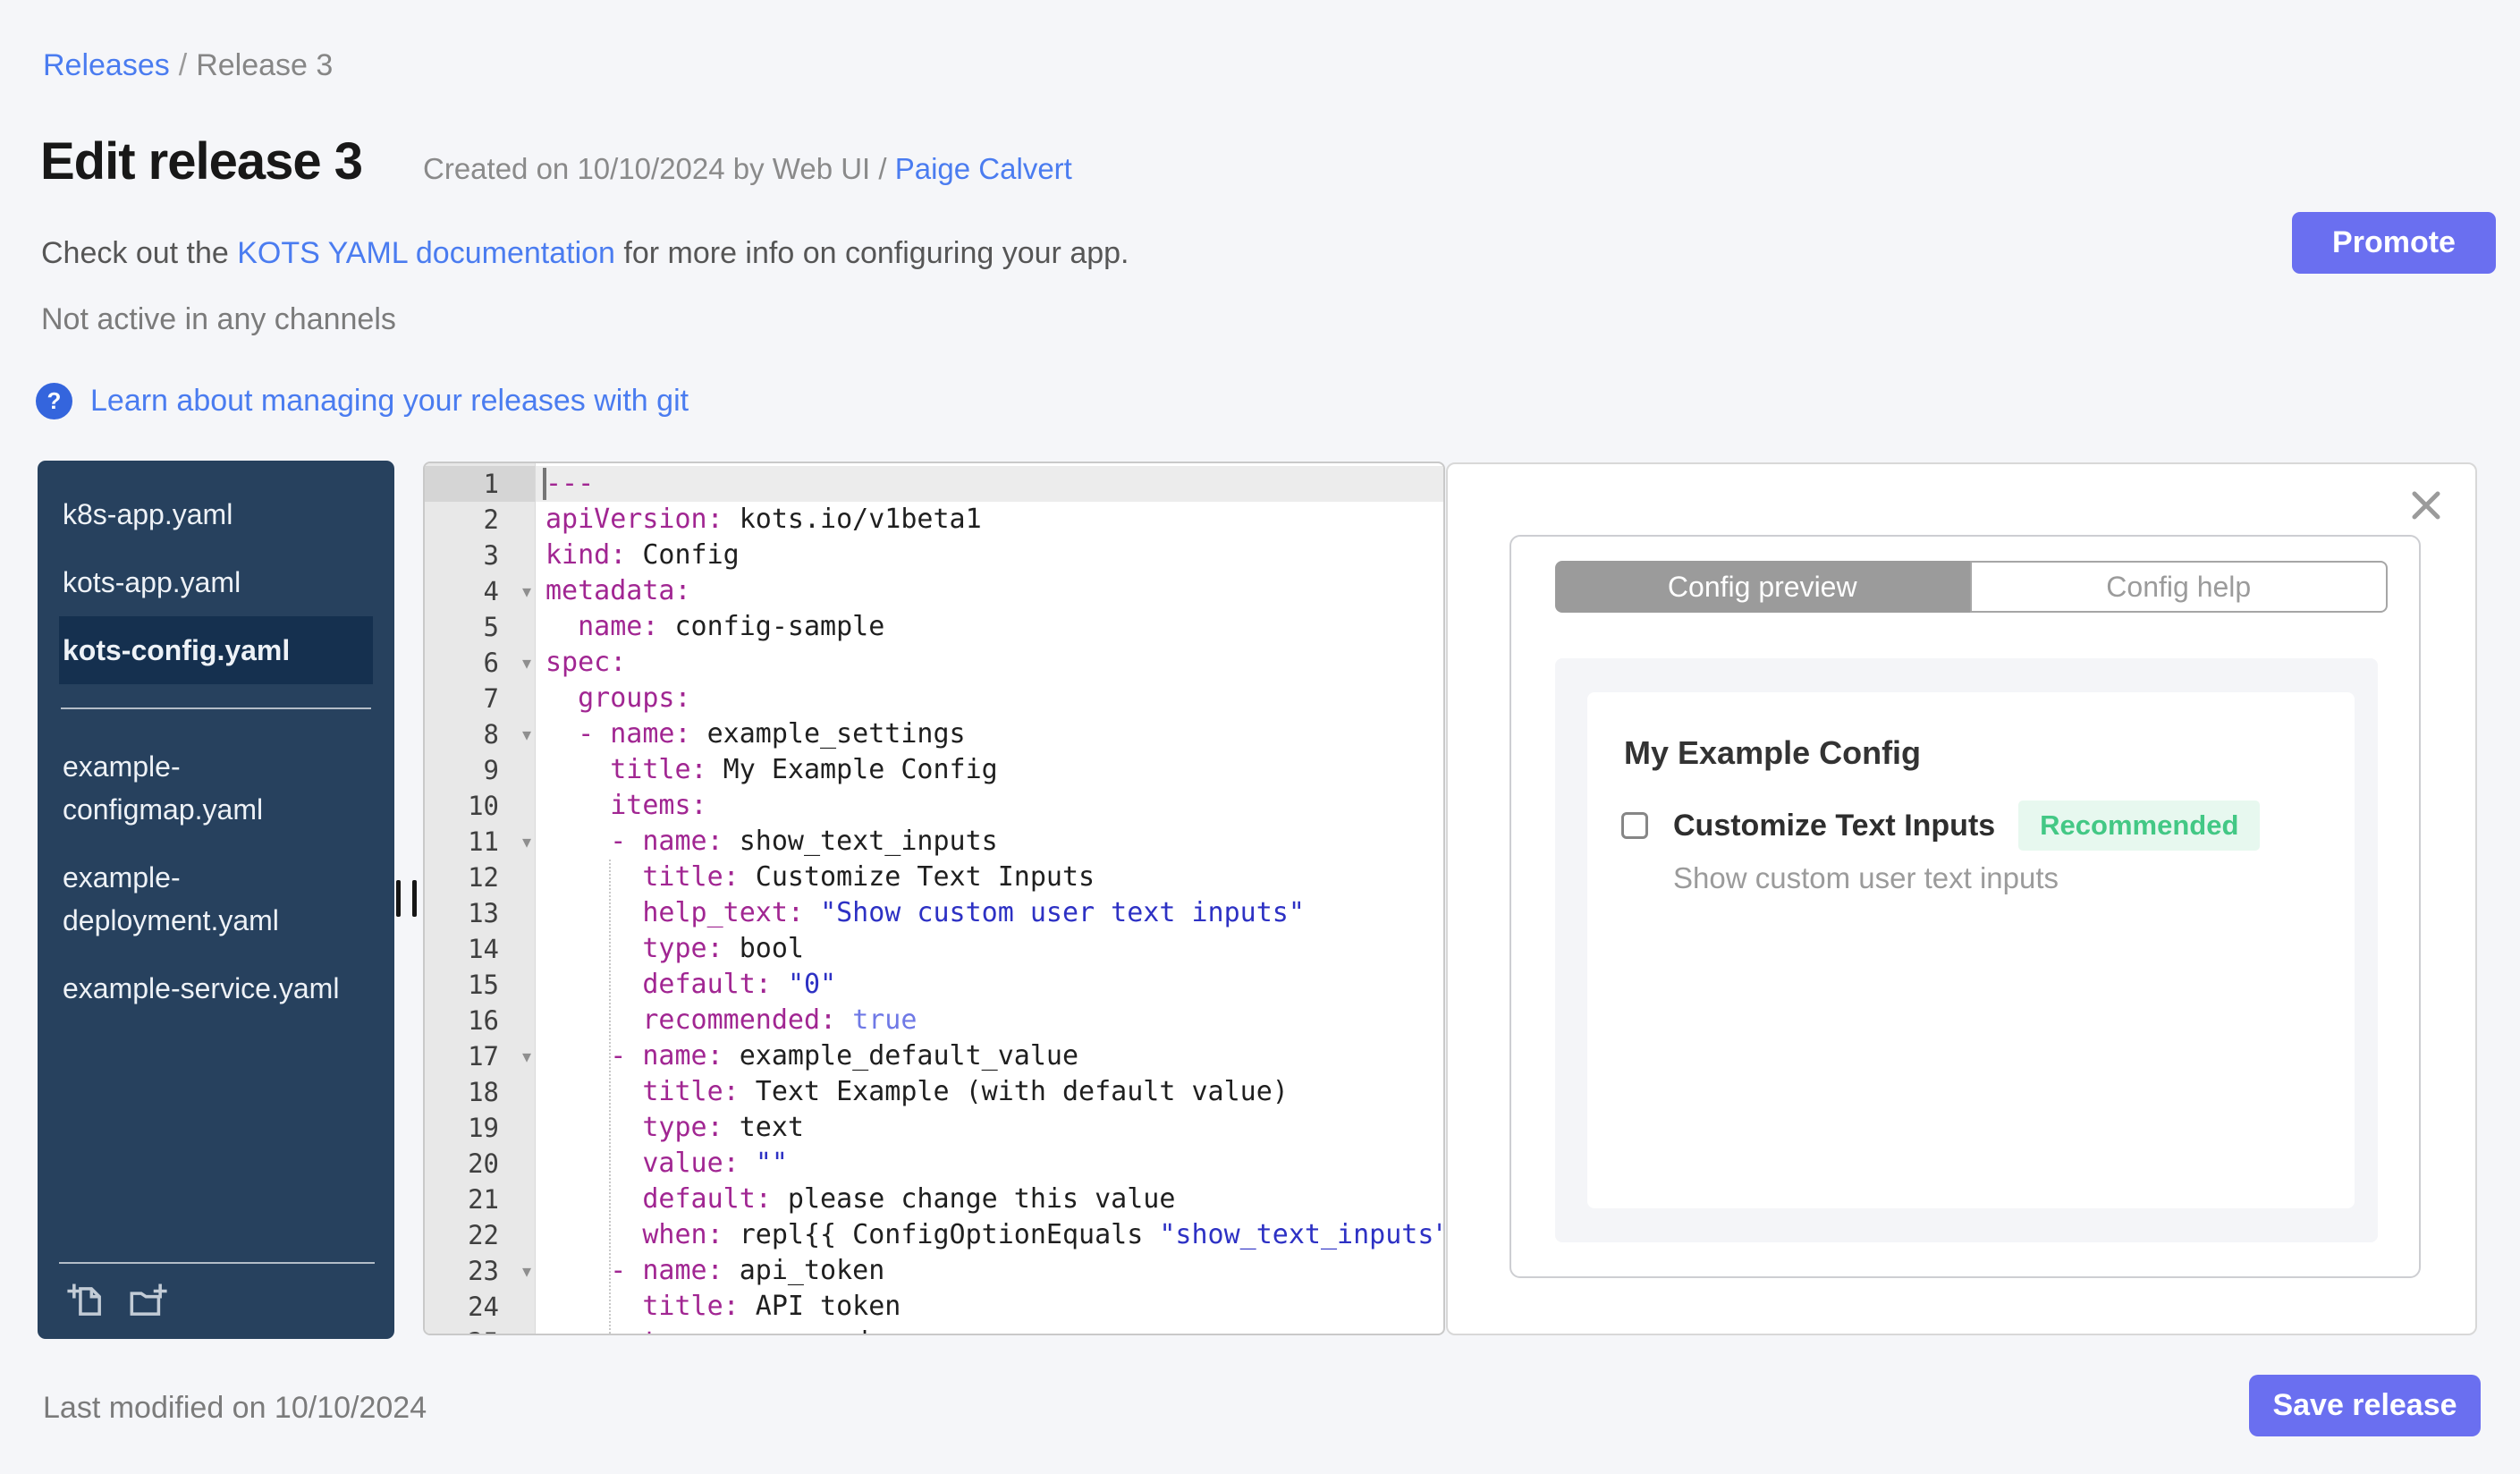 The width and height of the screenshot is (2520, 1474). I want to click on promote-button: Promote, so click(2394, 243).